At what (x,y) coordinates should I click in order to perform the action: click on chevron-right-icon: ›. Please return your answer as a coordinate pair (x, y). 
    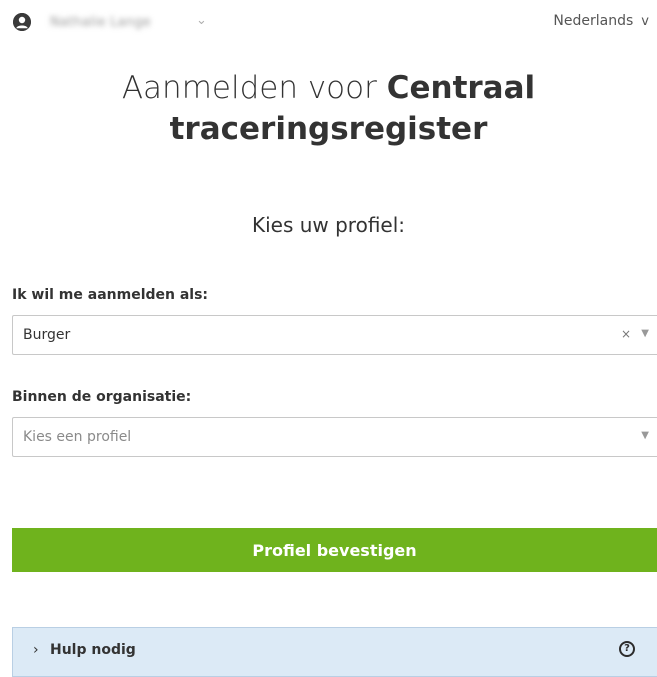
    Looking at the image, I should click on (36, 650).